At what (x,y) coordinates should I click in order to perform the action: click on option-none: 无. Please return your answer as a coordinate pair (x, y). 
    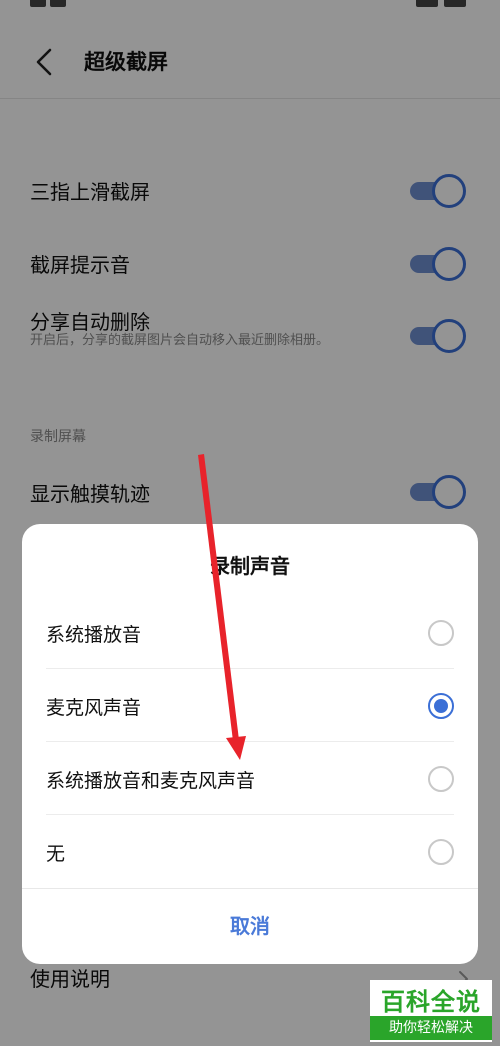
    Looking at the image, I should click on (250, 851).